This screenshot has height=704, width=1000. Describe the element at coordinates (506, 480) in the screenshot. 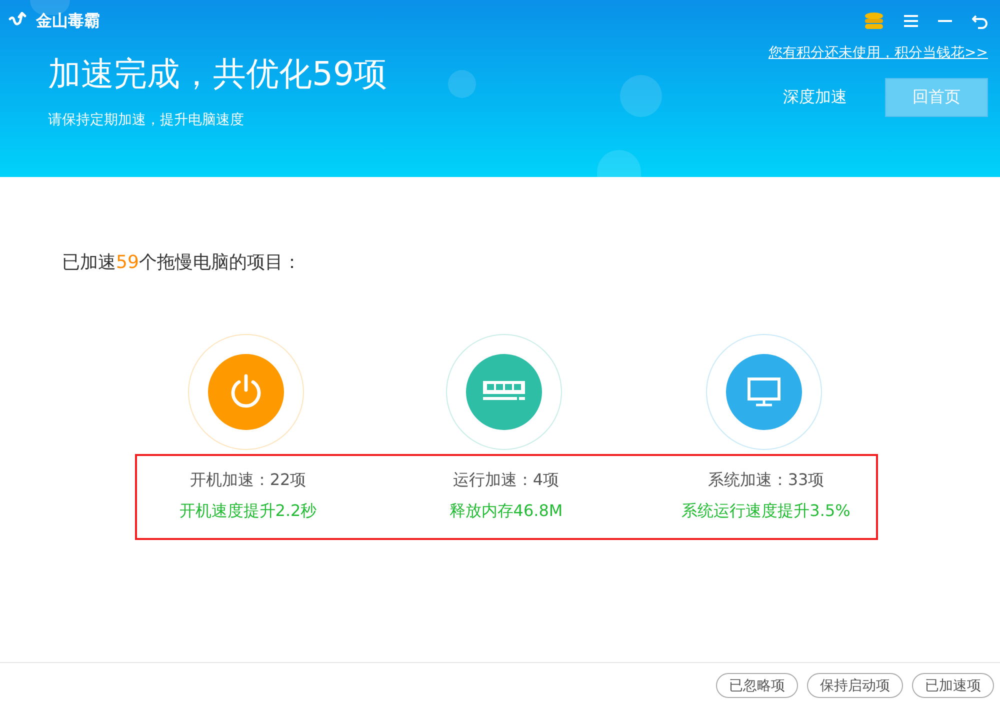

I see `category-count: 运行加速：4项` at that location.